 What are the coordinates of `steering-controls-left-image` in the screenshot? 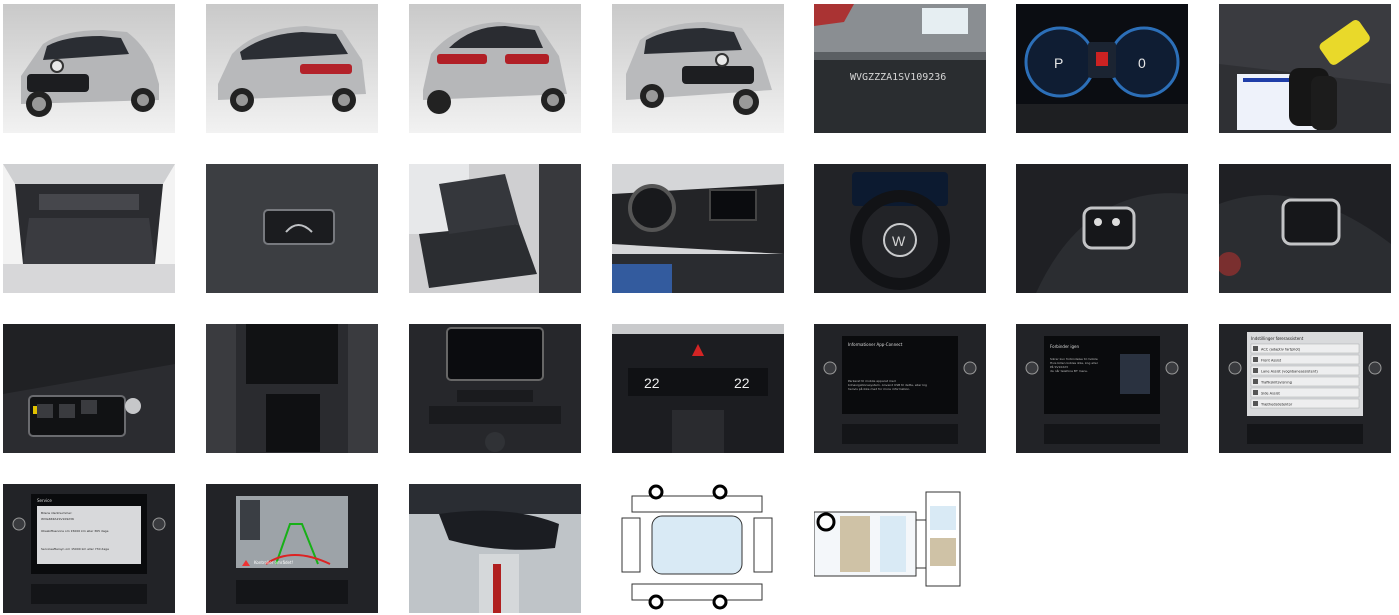 It's located at (1102, 228).